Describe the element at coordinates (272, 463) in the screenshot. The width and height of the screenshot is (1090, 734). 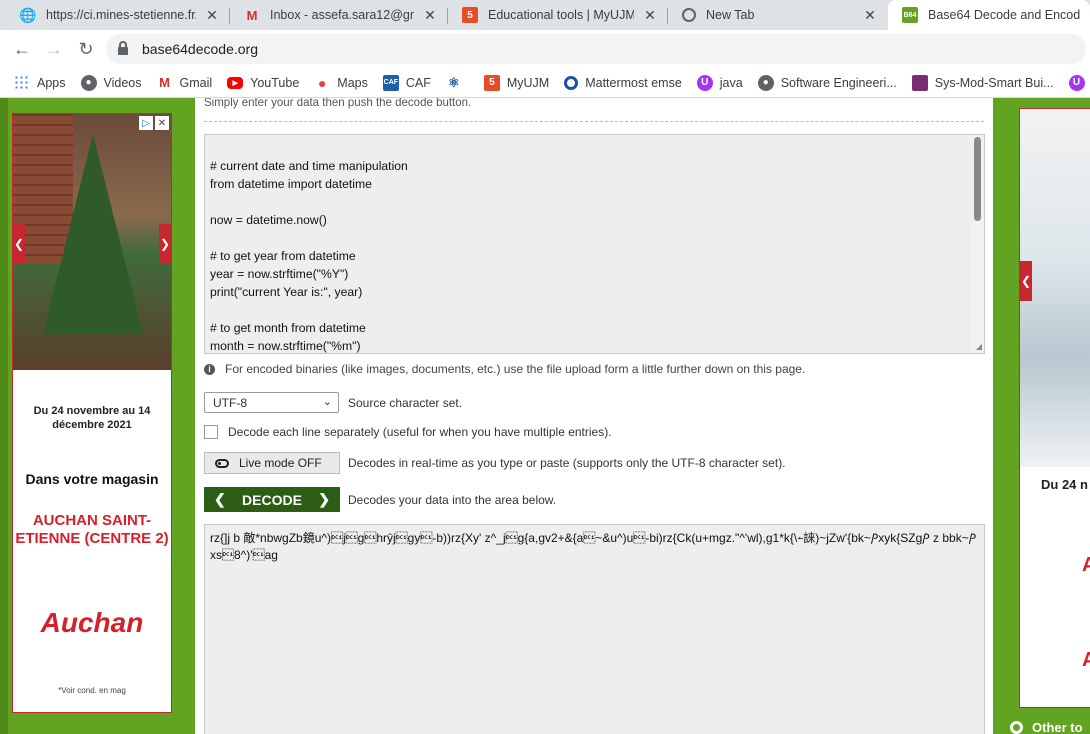
I see `live-mode-toggle-button: Live mode OFF` at that location.